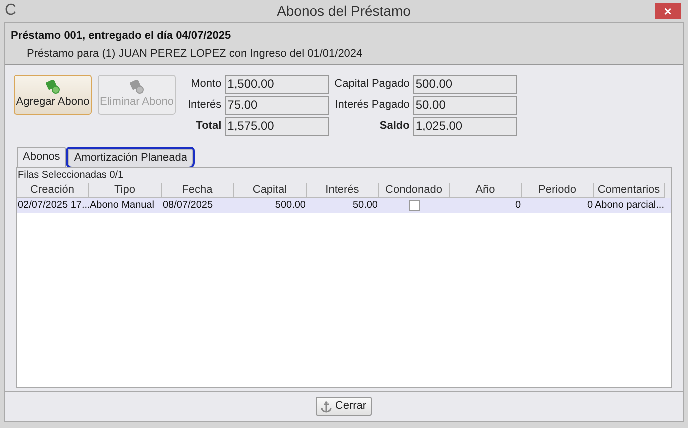 This screenshot has width=688, height=428. I want to click on field-label: Monto, so click(206, 84).